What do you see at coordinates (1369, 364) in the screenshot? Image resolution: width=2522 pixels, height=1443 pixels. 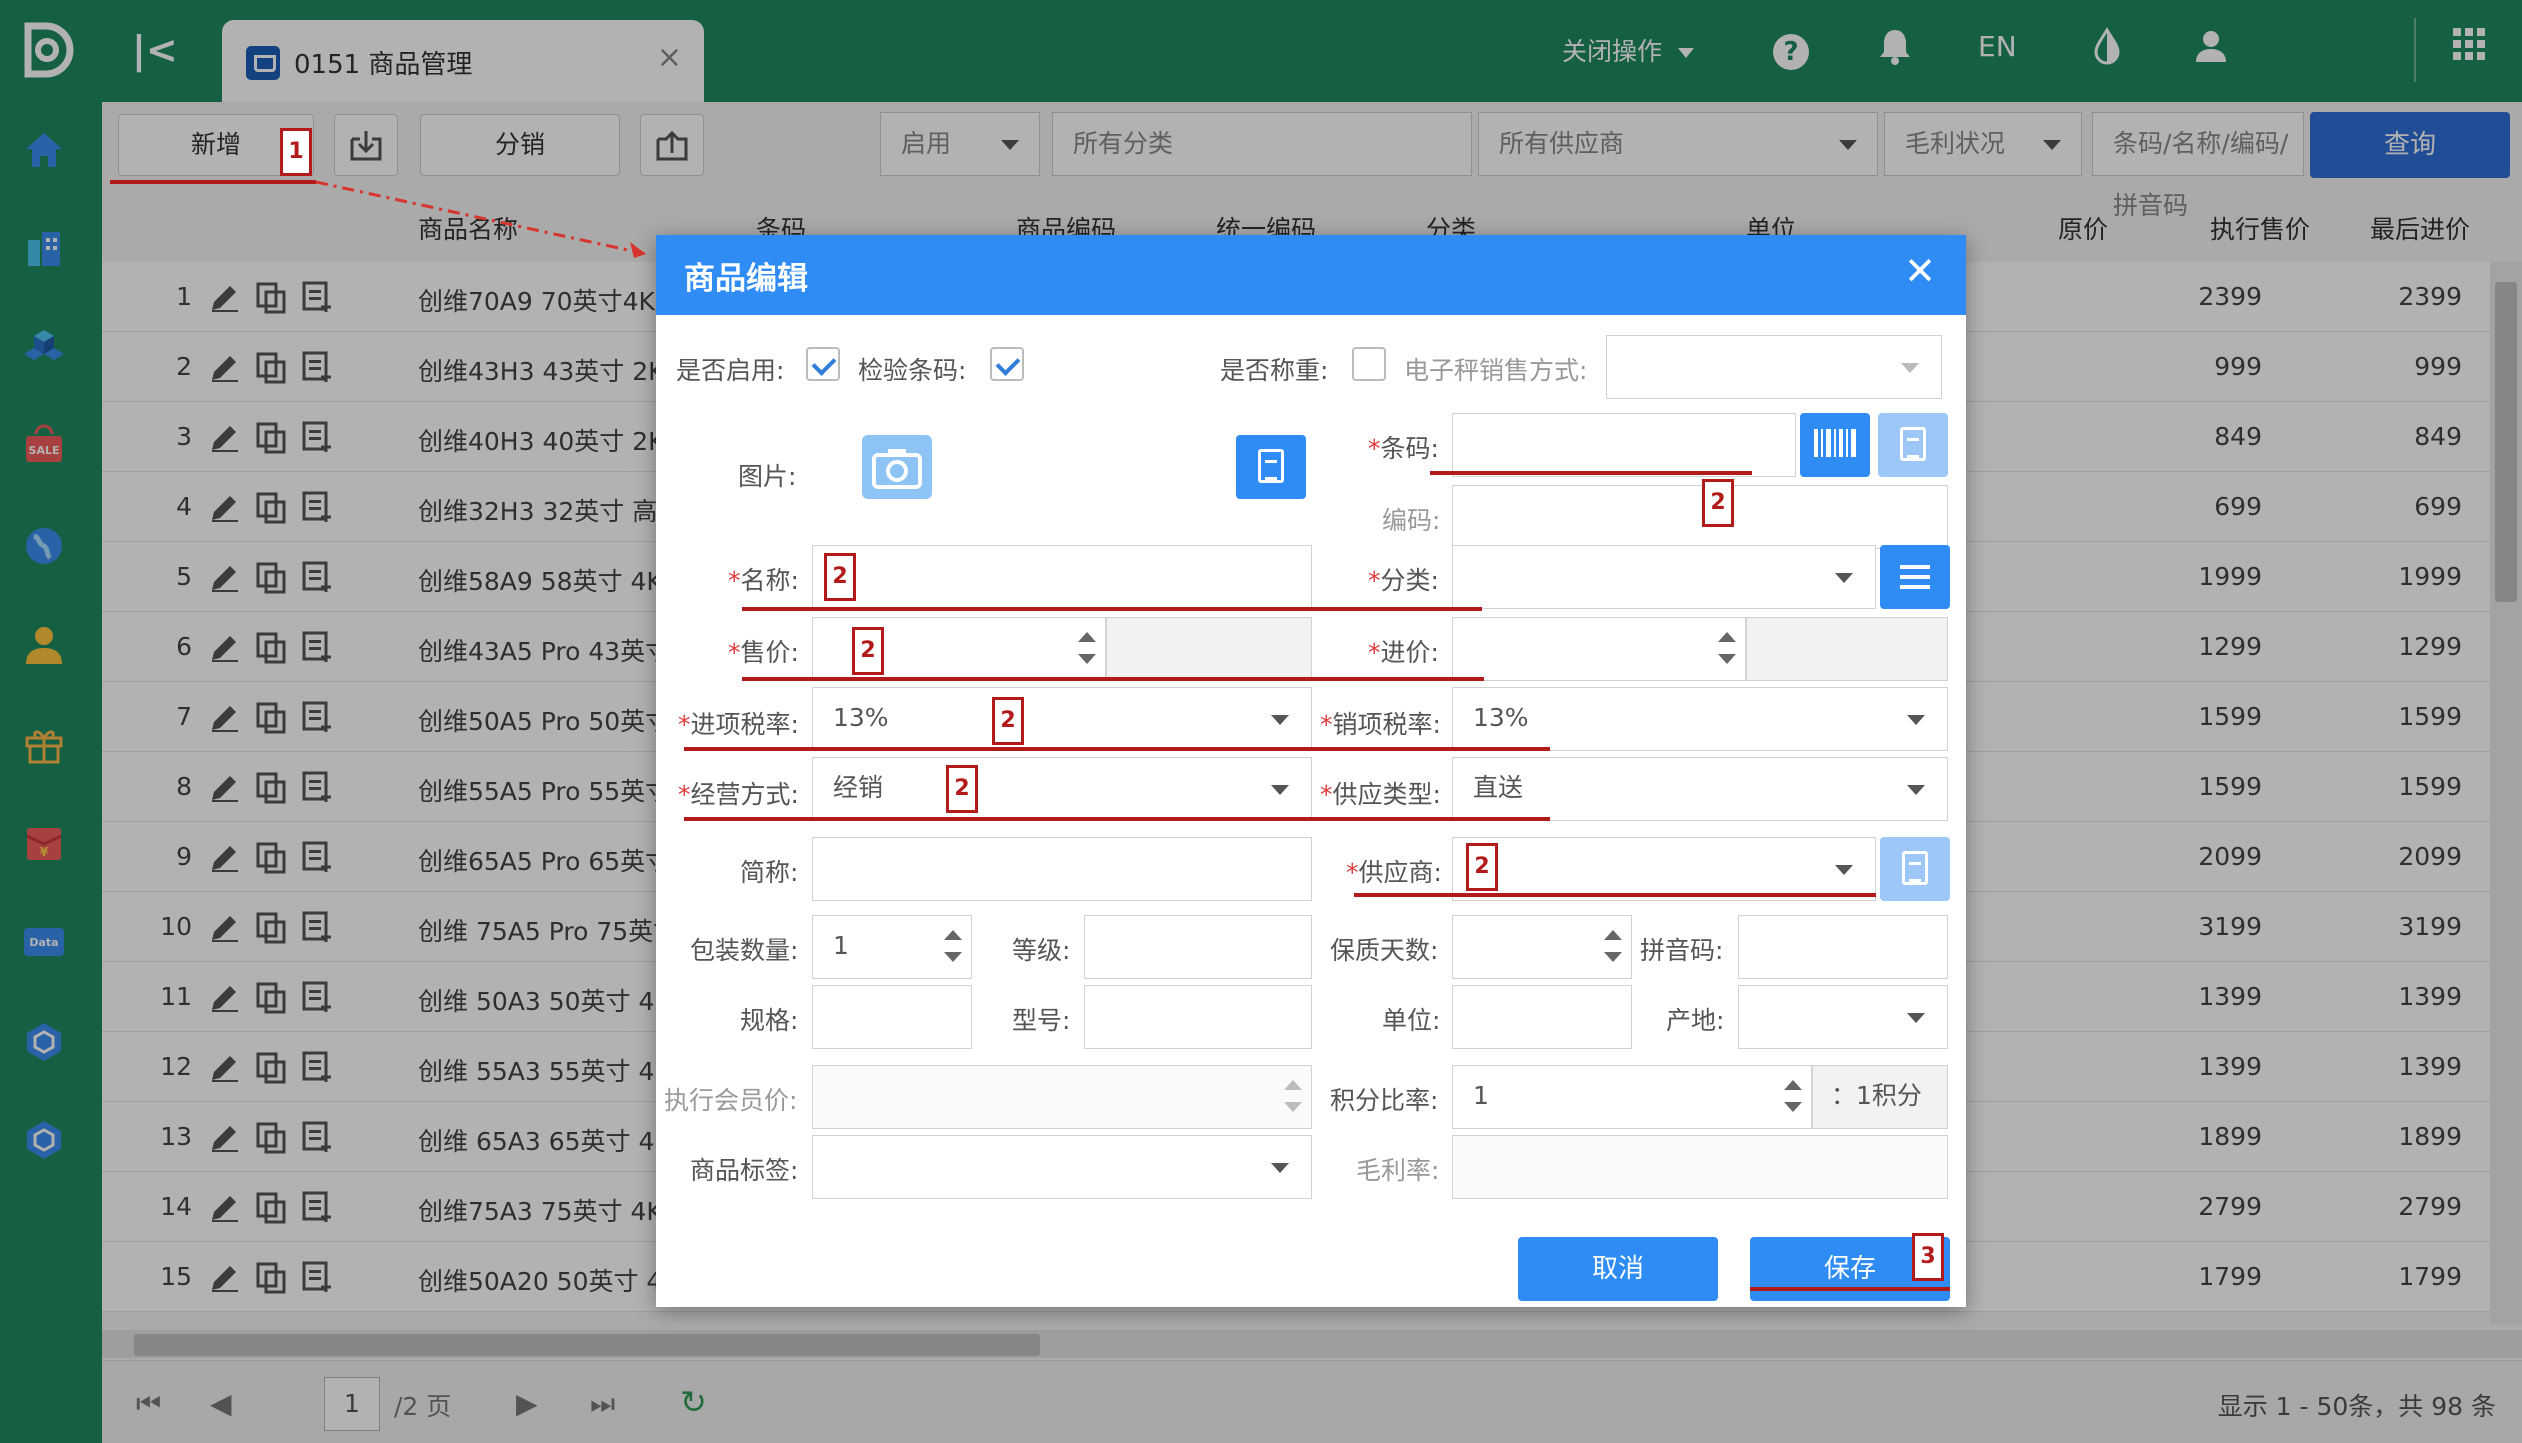 I see `weigh-checkbox` at bounding box center [1369, 364].